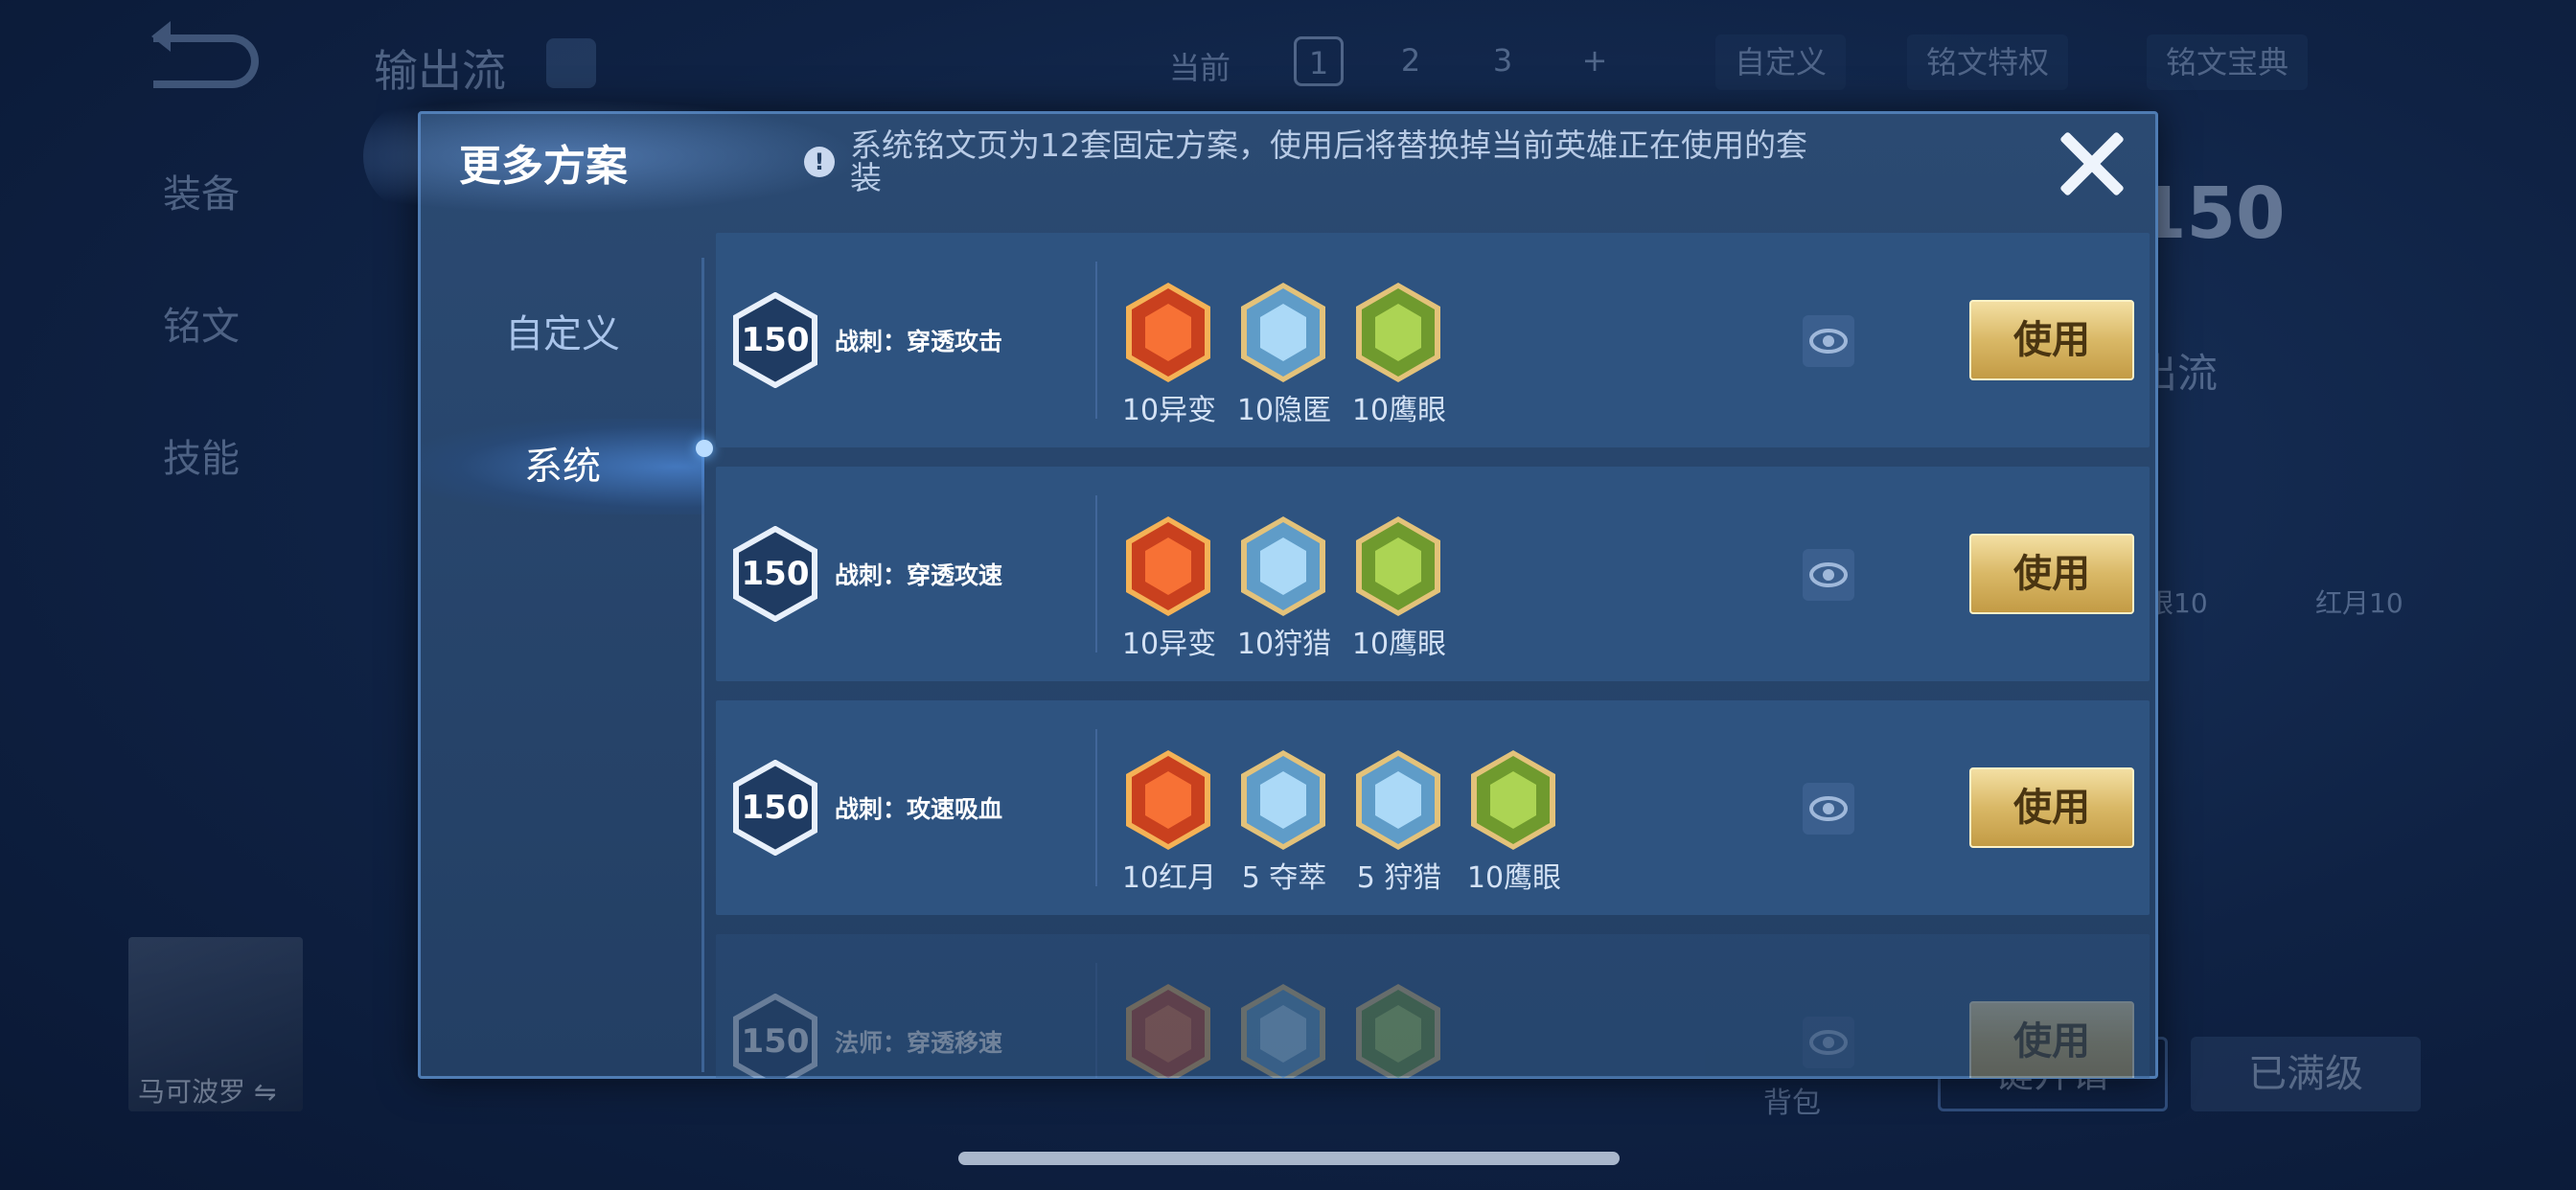  I want to click on rune-label: 5 狩猎, so click(1399, 878).